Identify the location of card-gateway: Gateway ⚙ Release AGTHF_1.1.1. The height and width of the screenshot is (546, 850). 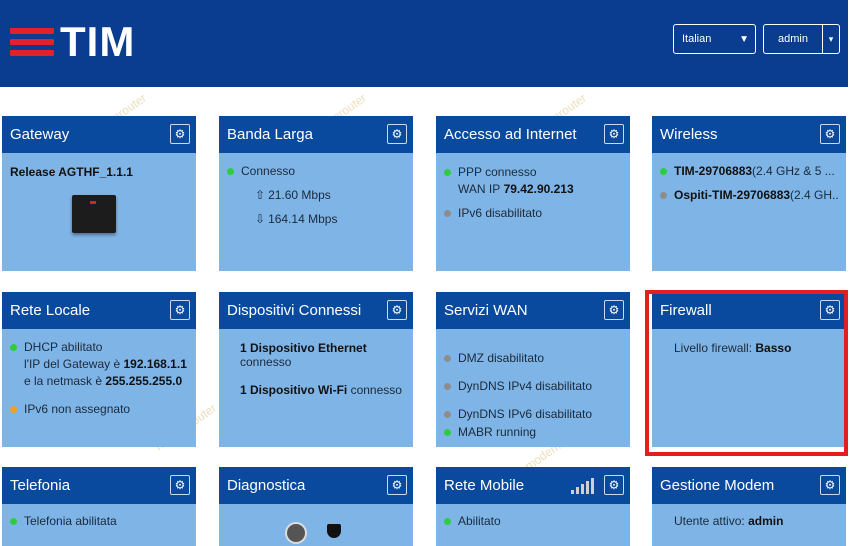
(99, 193).